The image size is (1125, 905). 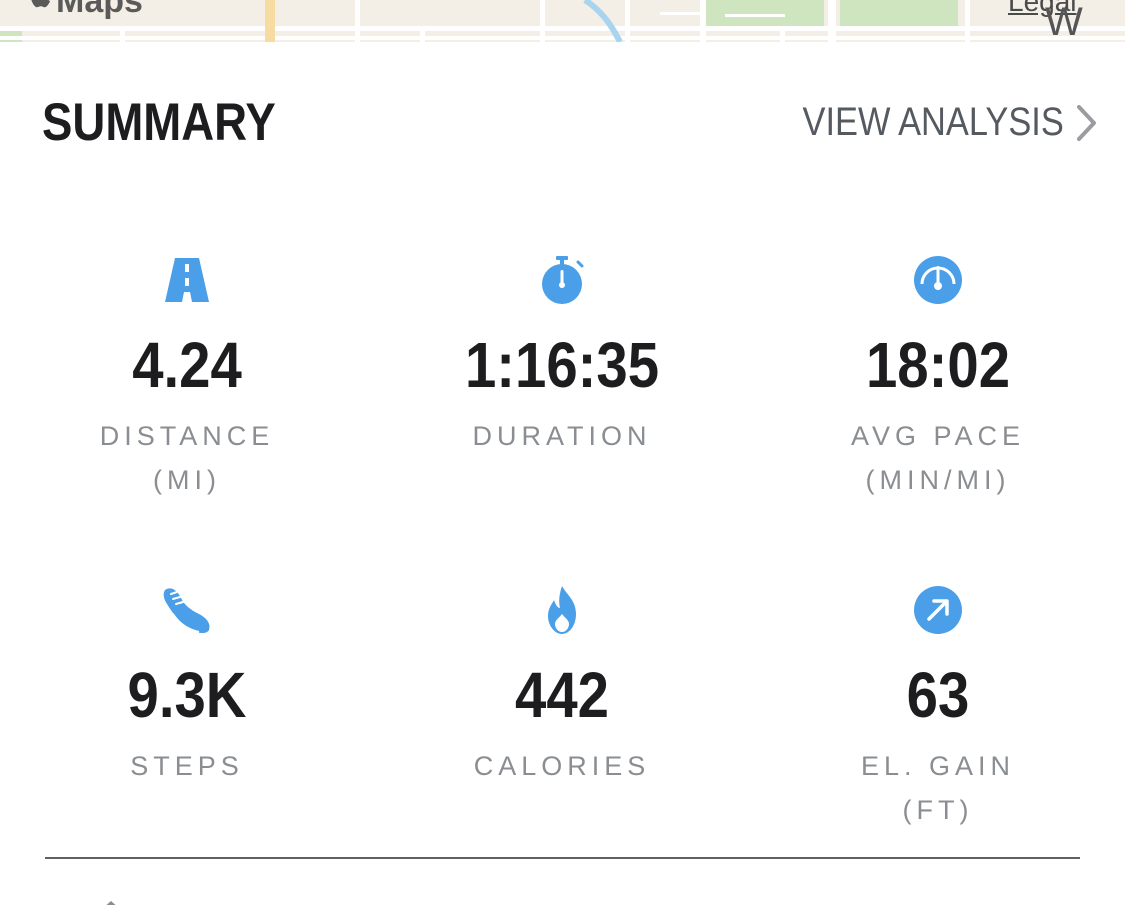 What do you see at coordinates (111, 900) in the screenshot?
I see `partial-icon` at bounding box center [111, 900].